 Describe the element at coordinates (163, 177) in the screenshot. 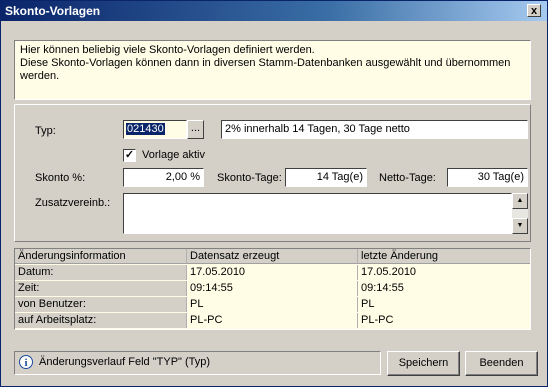

I see `skonto-pct-input: 2,00 %` at that location.